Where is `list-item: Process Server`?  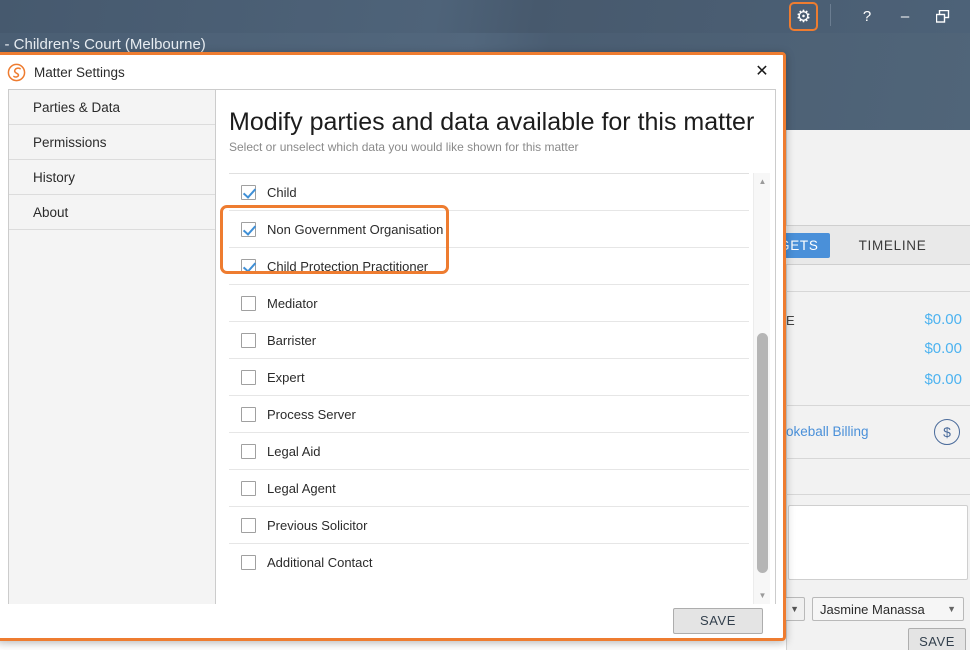
list-item: Process Server is located at coordinates (489, 413).